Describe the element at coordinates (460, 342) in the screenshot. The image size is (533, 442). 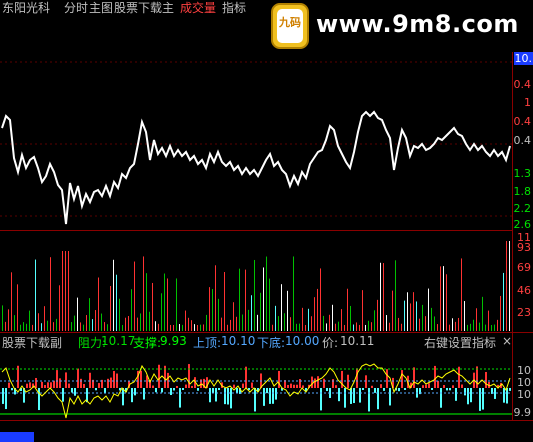
I see `settings-hint: 右键设置指标` at that location.